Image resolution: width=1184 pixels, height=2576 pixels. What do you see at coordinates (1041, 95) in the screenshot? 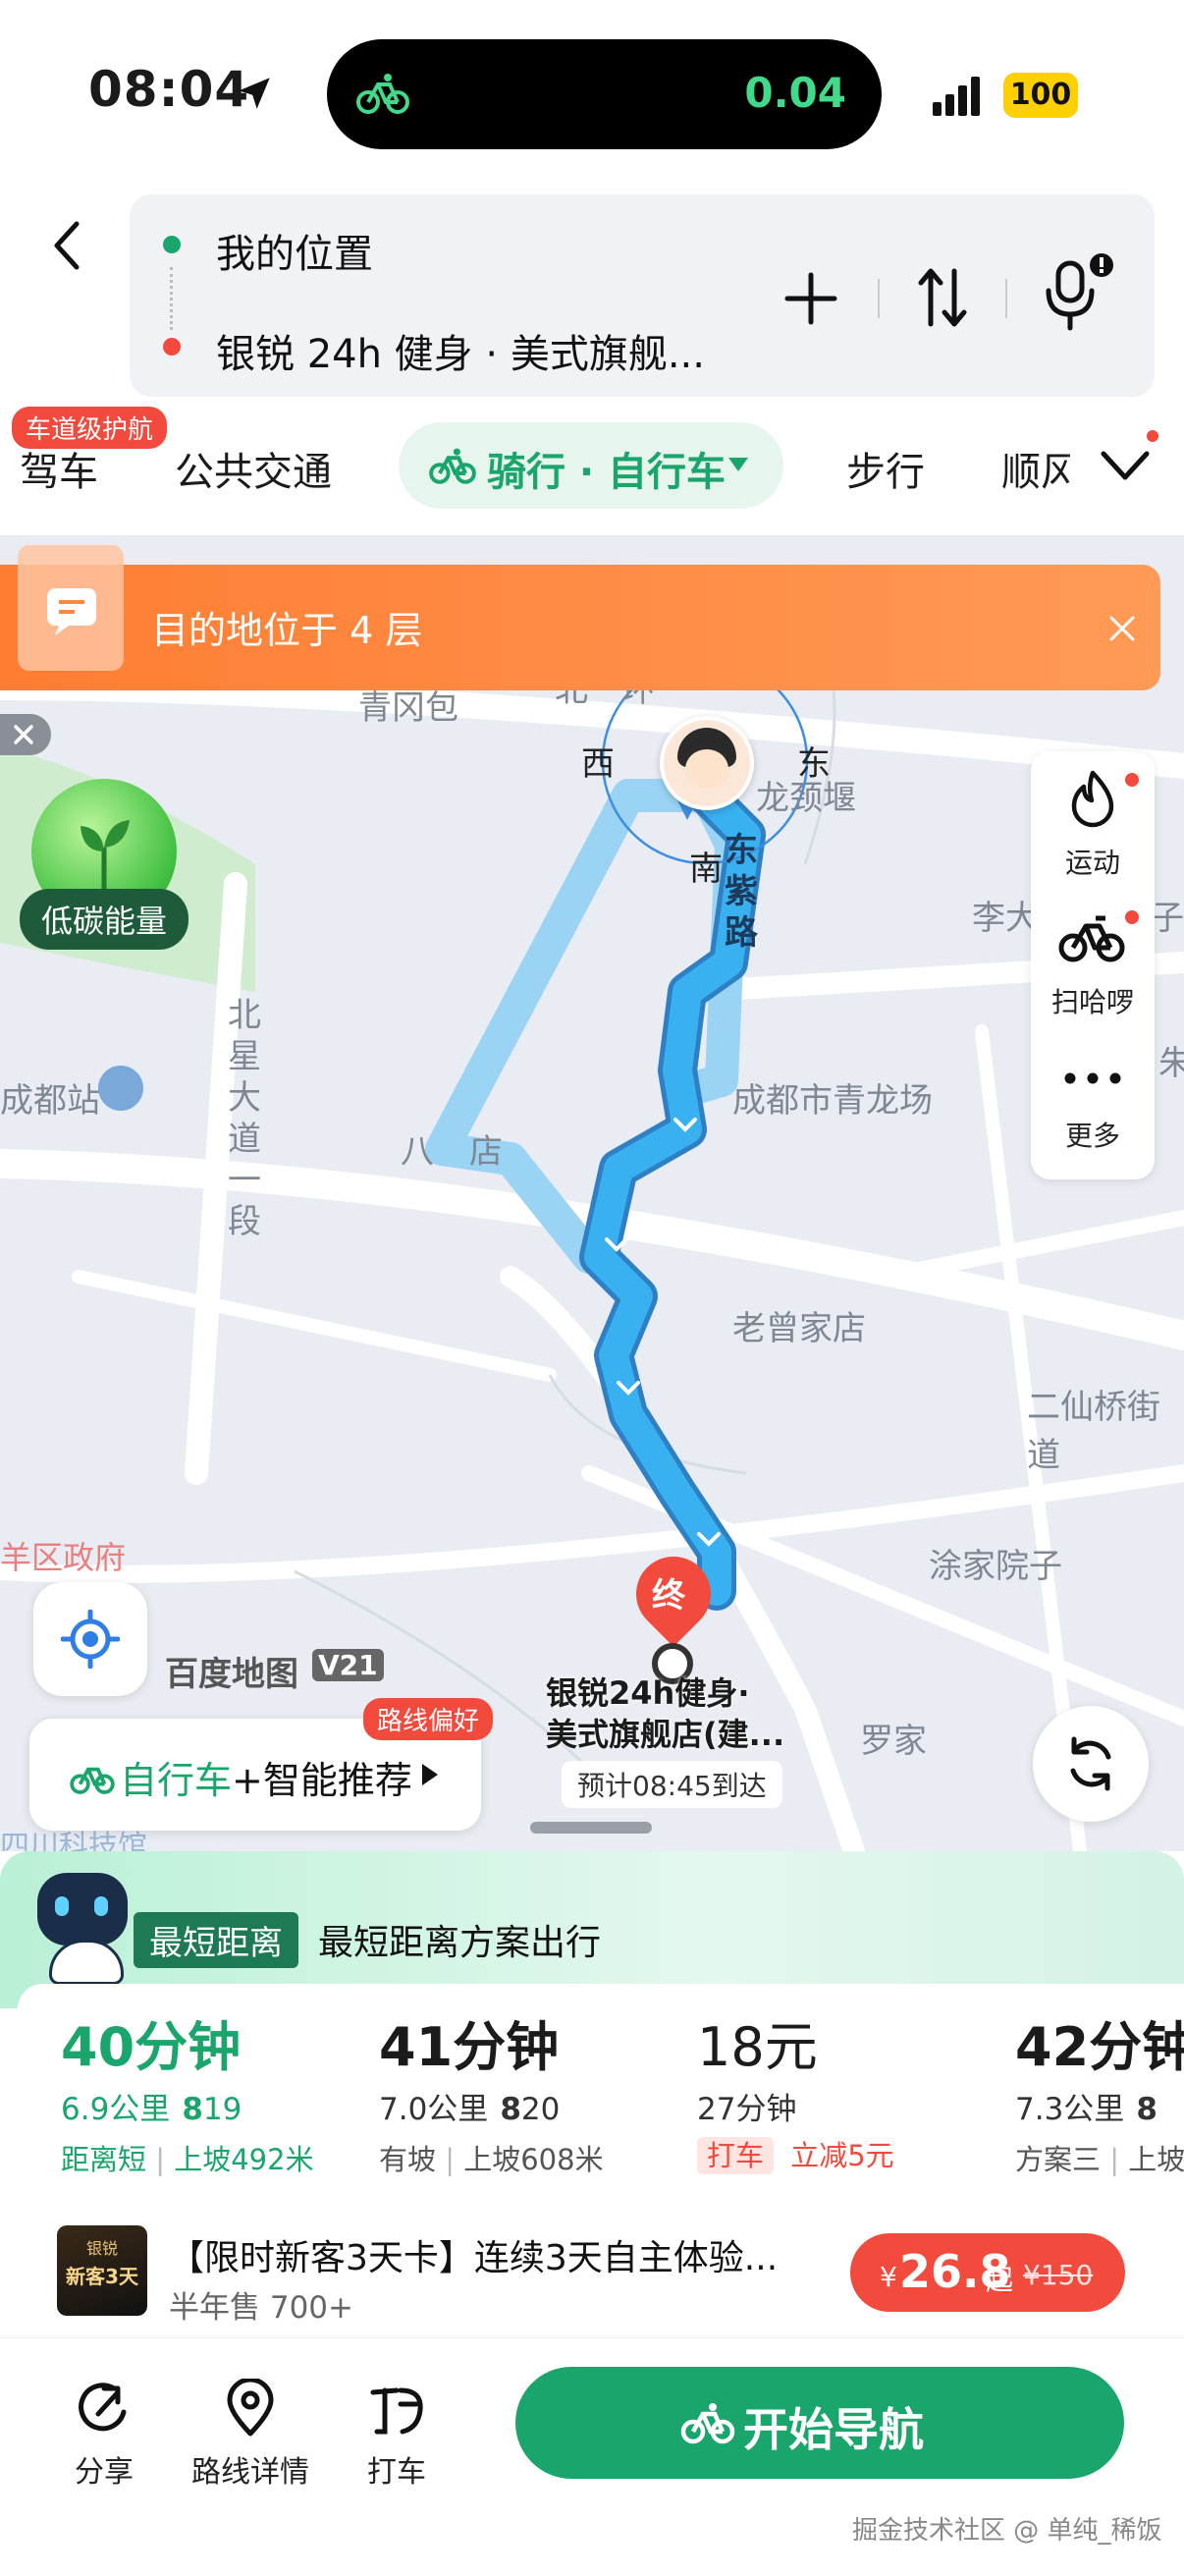
I see `battery-indicator: 100` at bounding box center [1041, 95].